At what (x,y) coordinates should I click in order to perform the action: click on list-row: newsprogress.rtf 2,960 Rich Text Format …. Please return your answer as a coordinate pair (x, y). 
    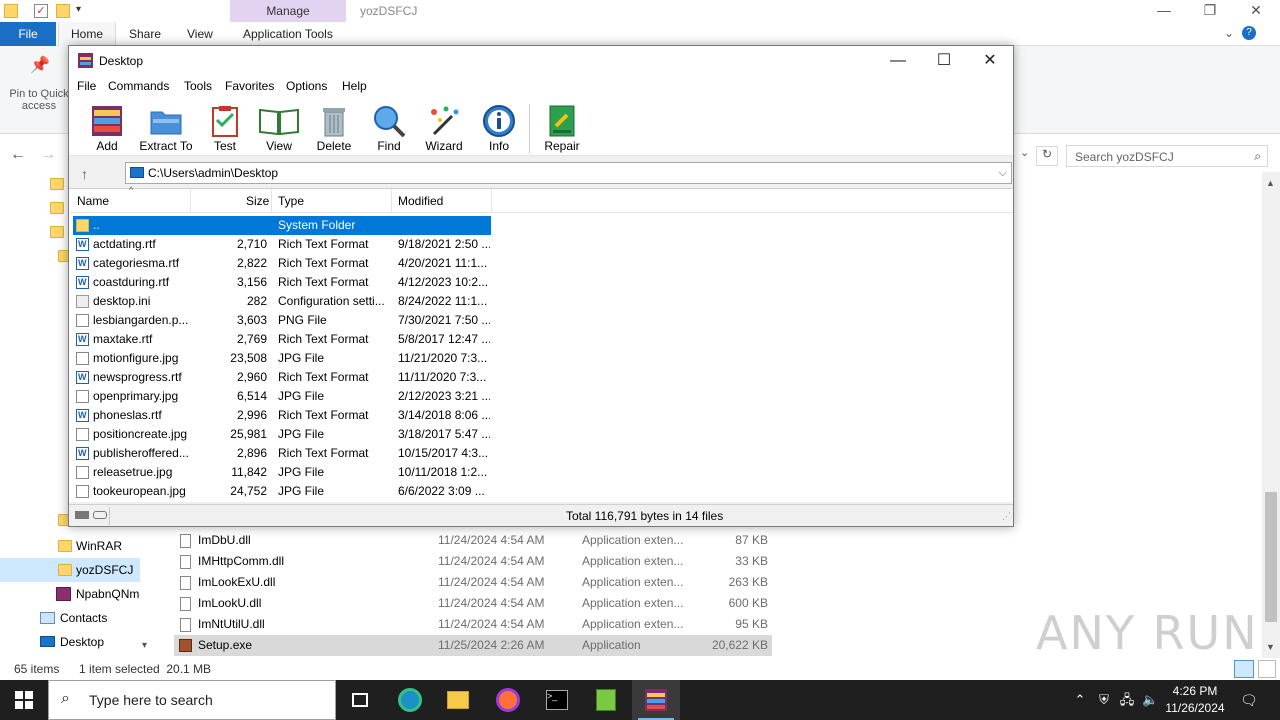
    Looking at the image, I should click on (282, 377).